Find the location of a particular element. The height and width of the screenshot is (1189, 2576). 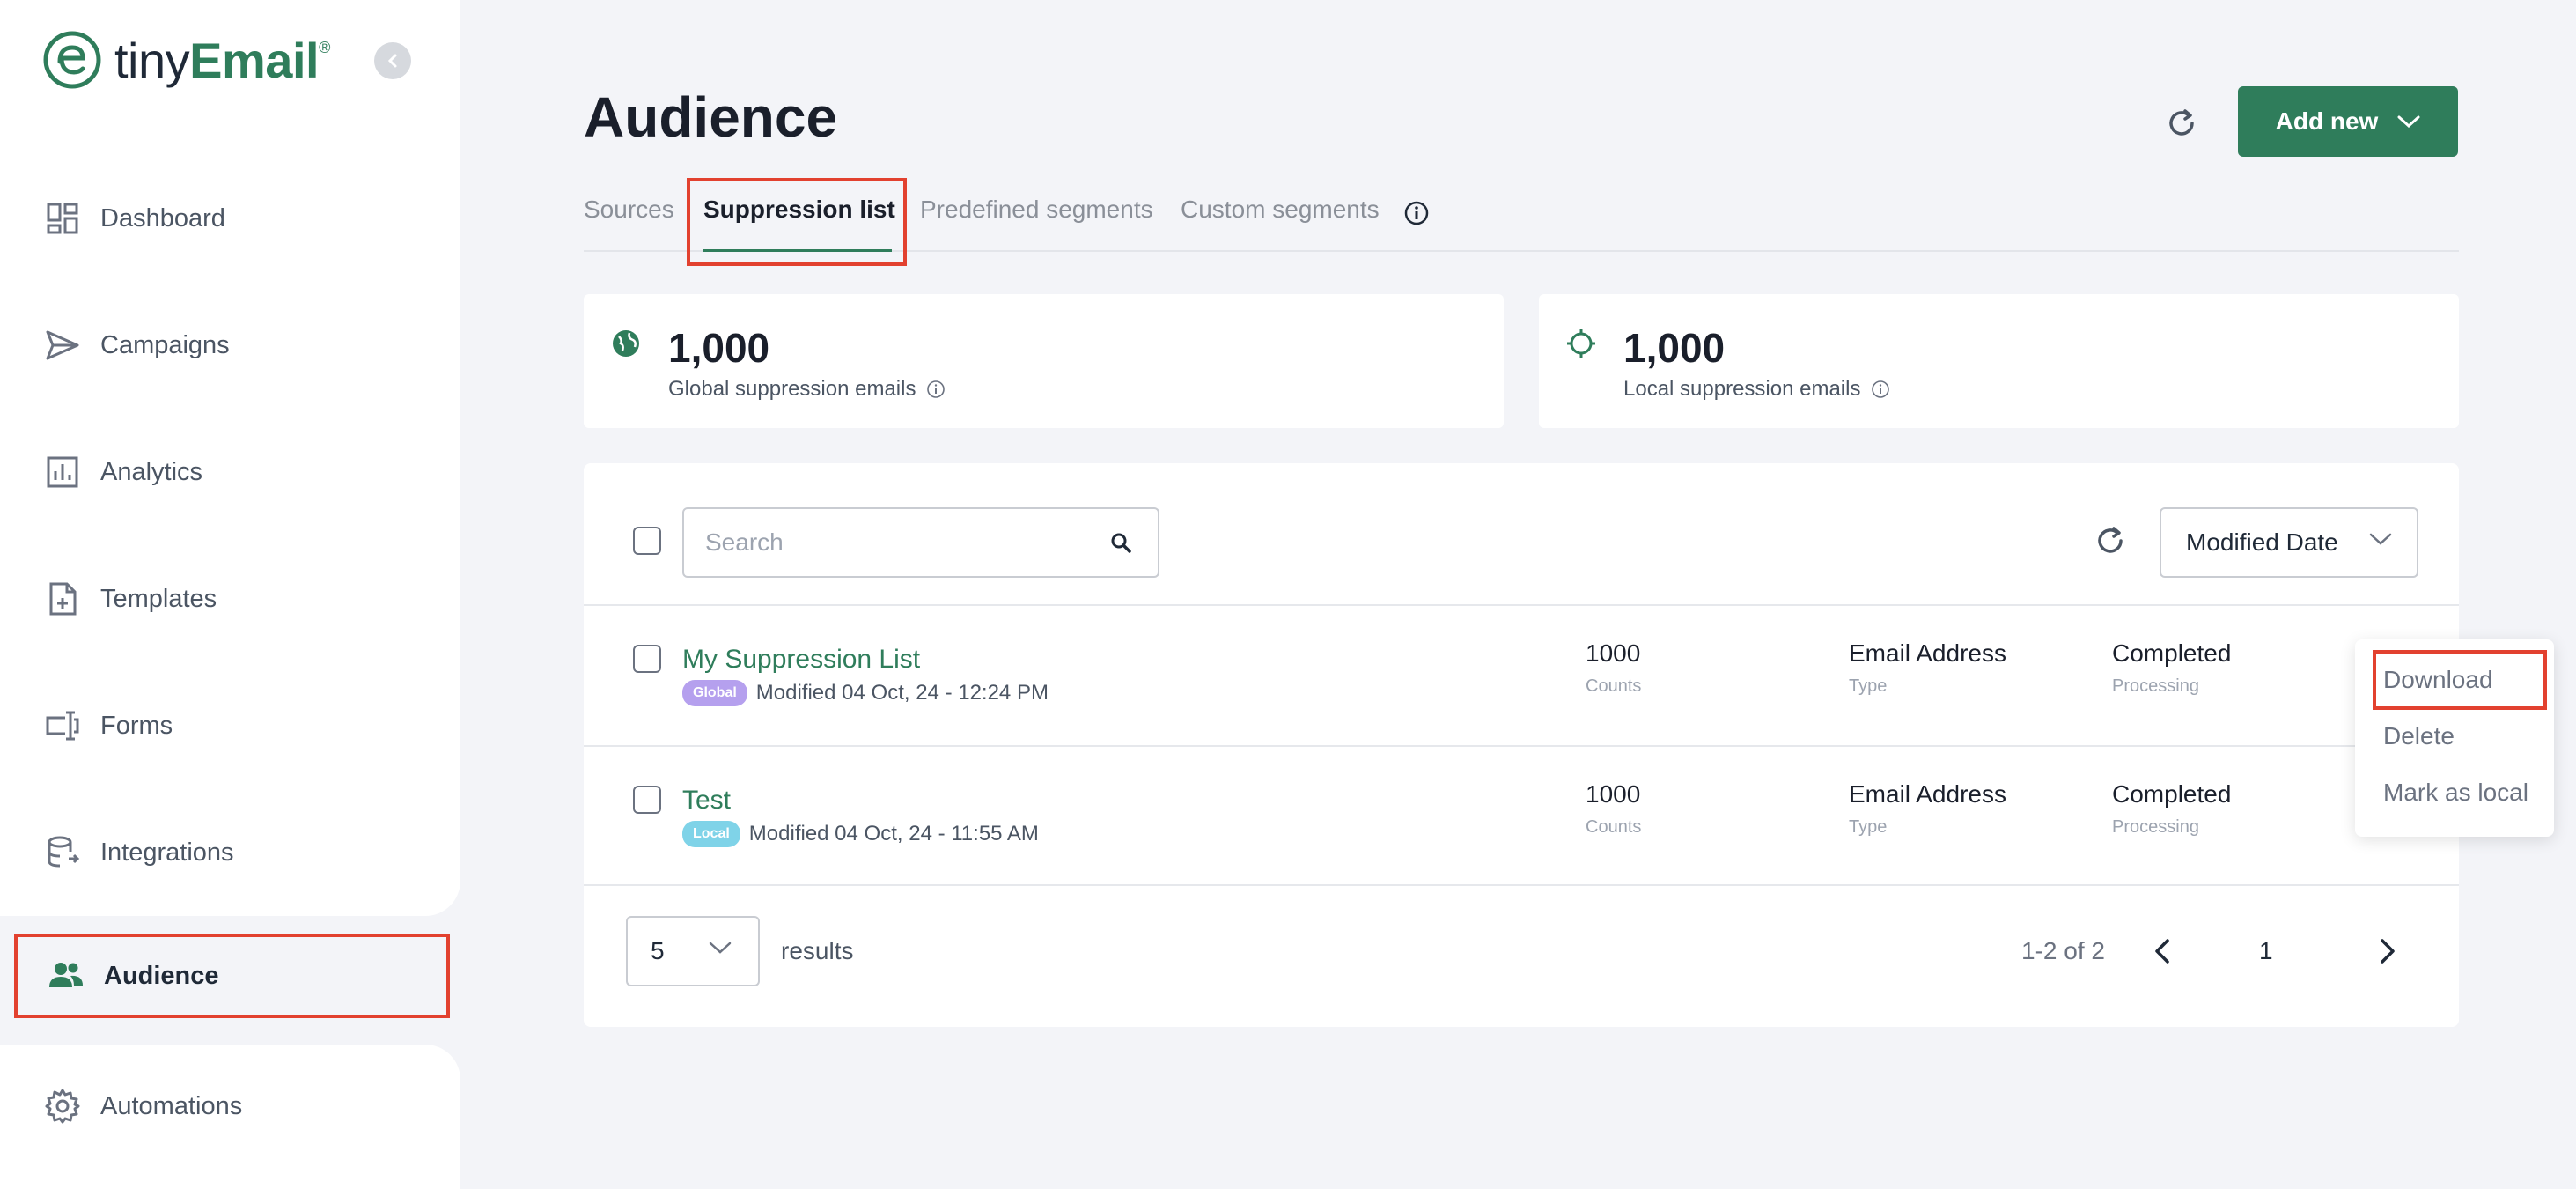

tab-custom-segments: Custom segments is located at coordinates (1281, 210).